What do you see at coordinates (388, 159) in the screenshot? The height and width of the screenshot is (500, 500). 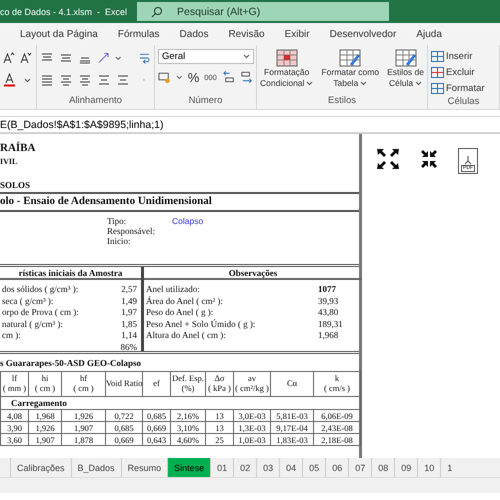 I see `expand-icon` at bounding box center [388, 159].